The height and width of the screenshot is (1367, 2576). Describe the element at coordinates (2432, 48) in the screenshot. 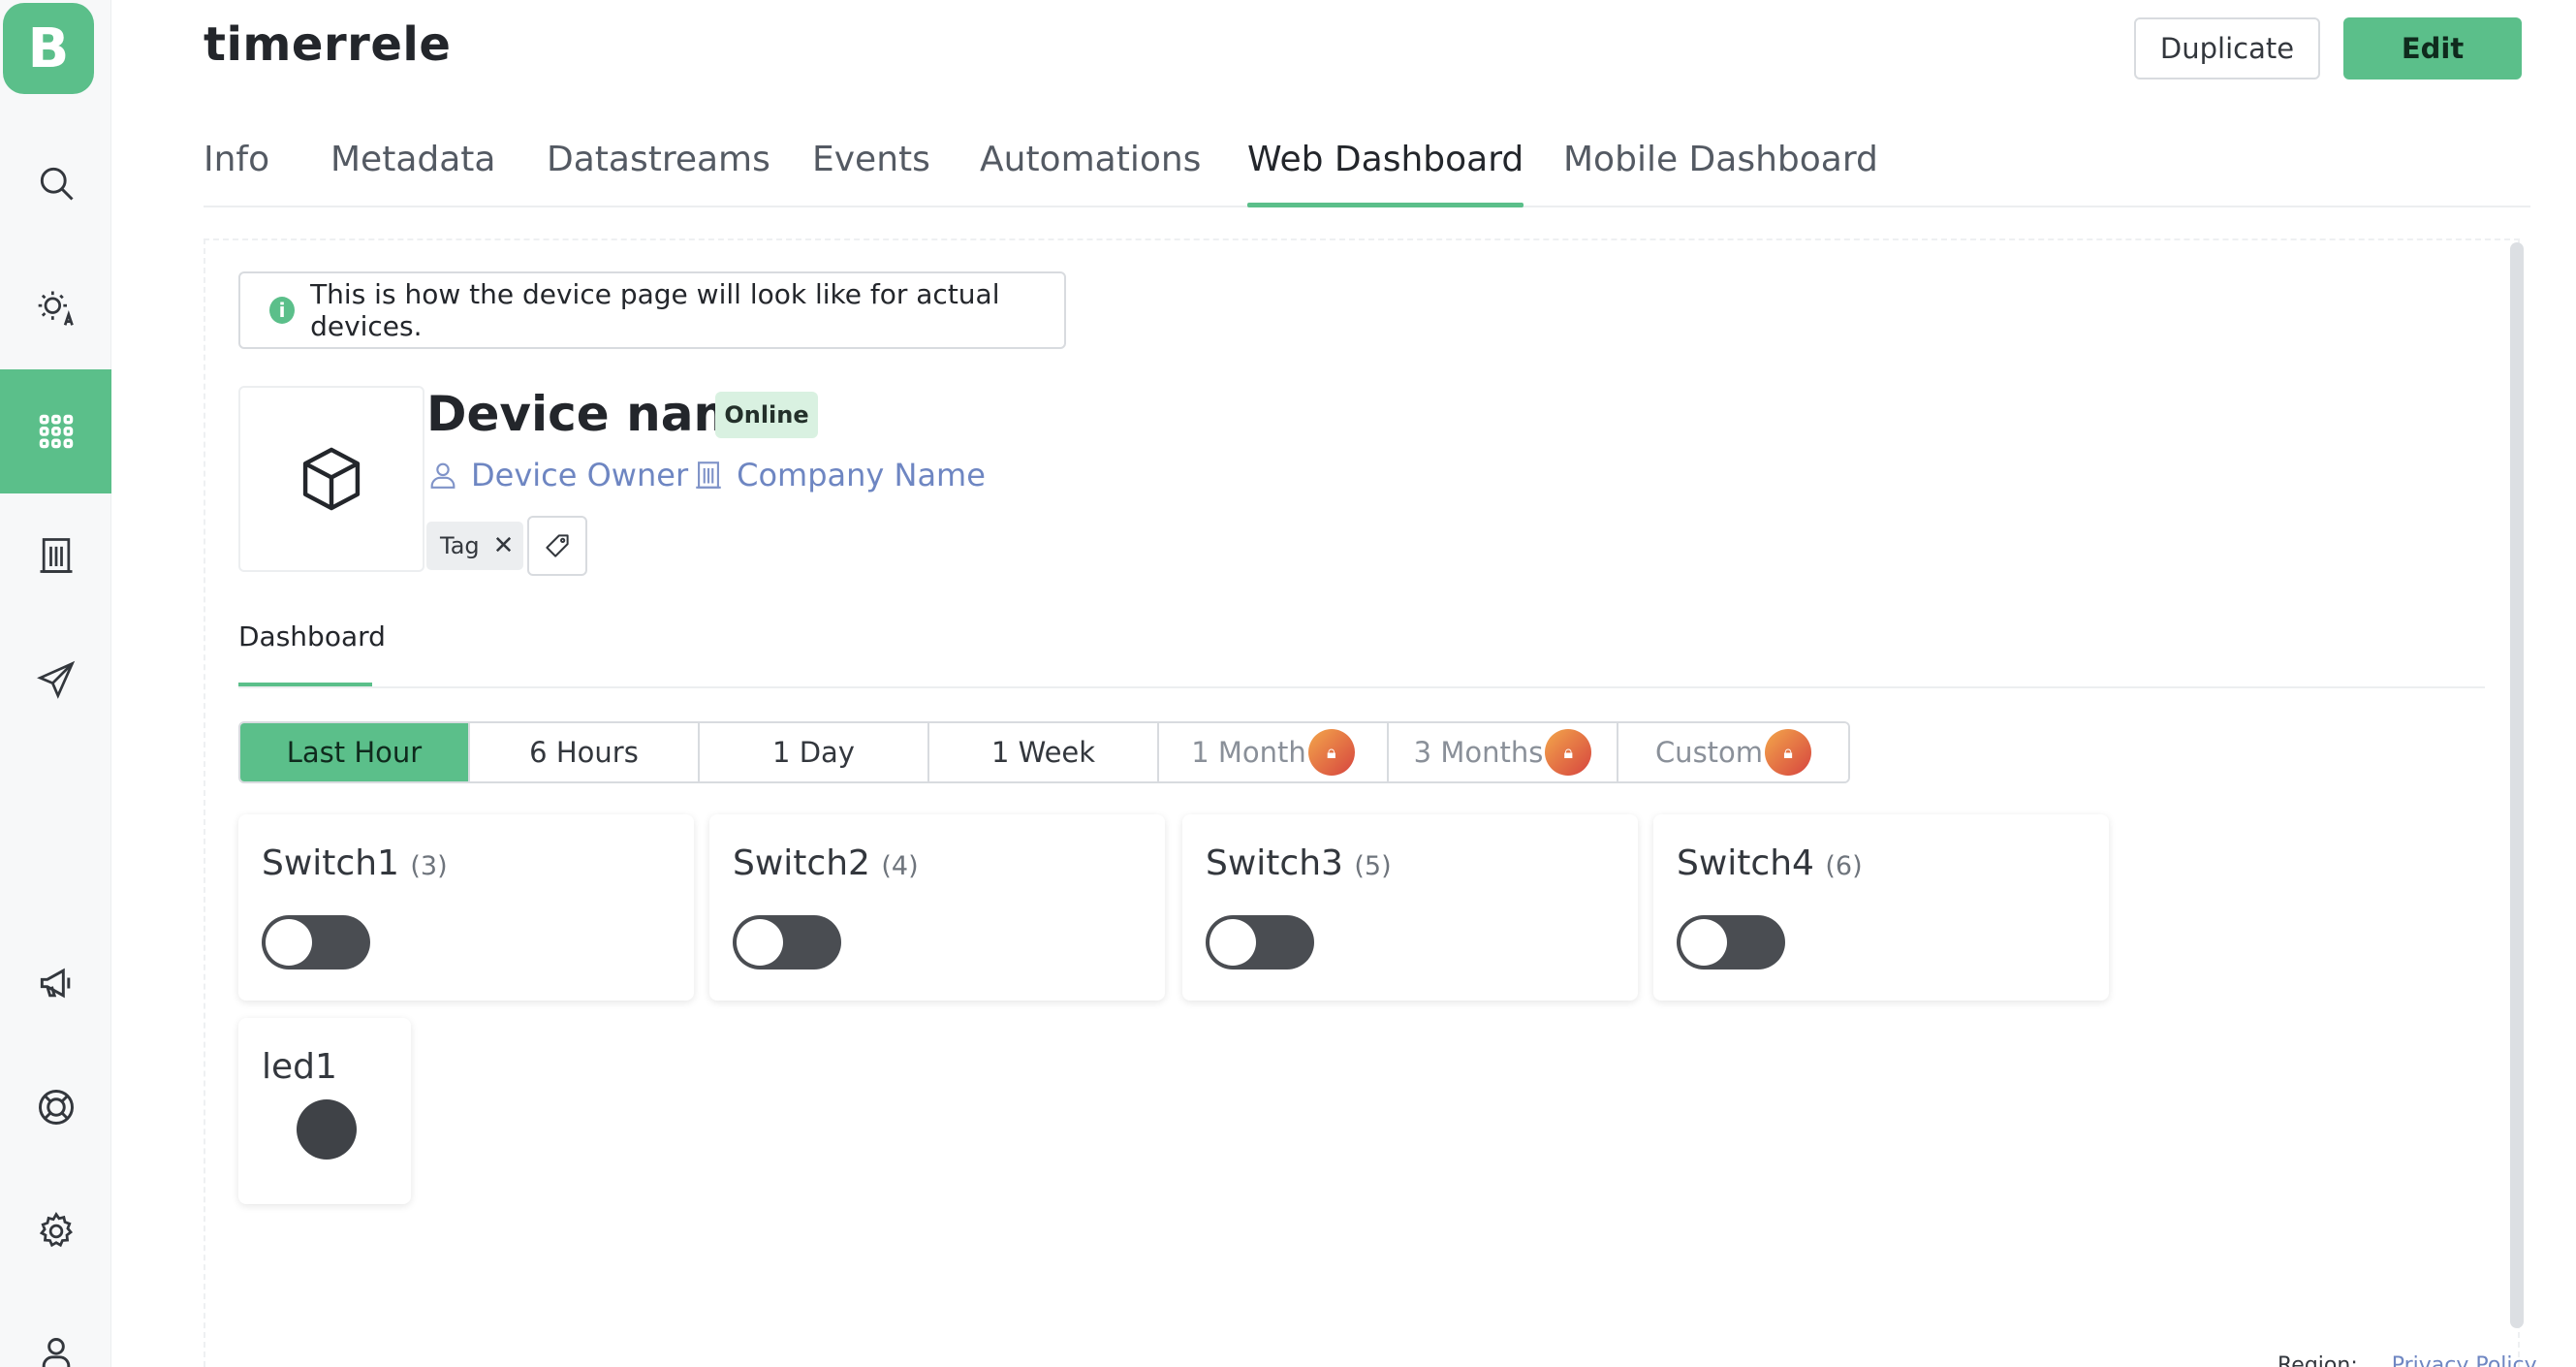

I see `edit-button: Edit` at that location.